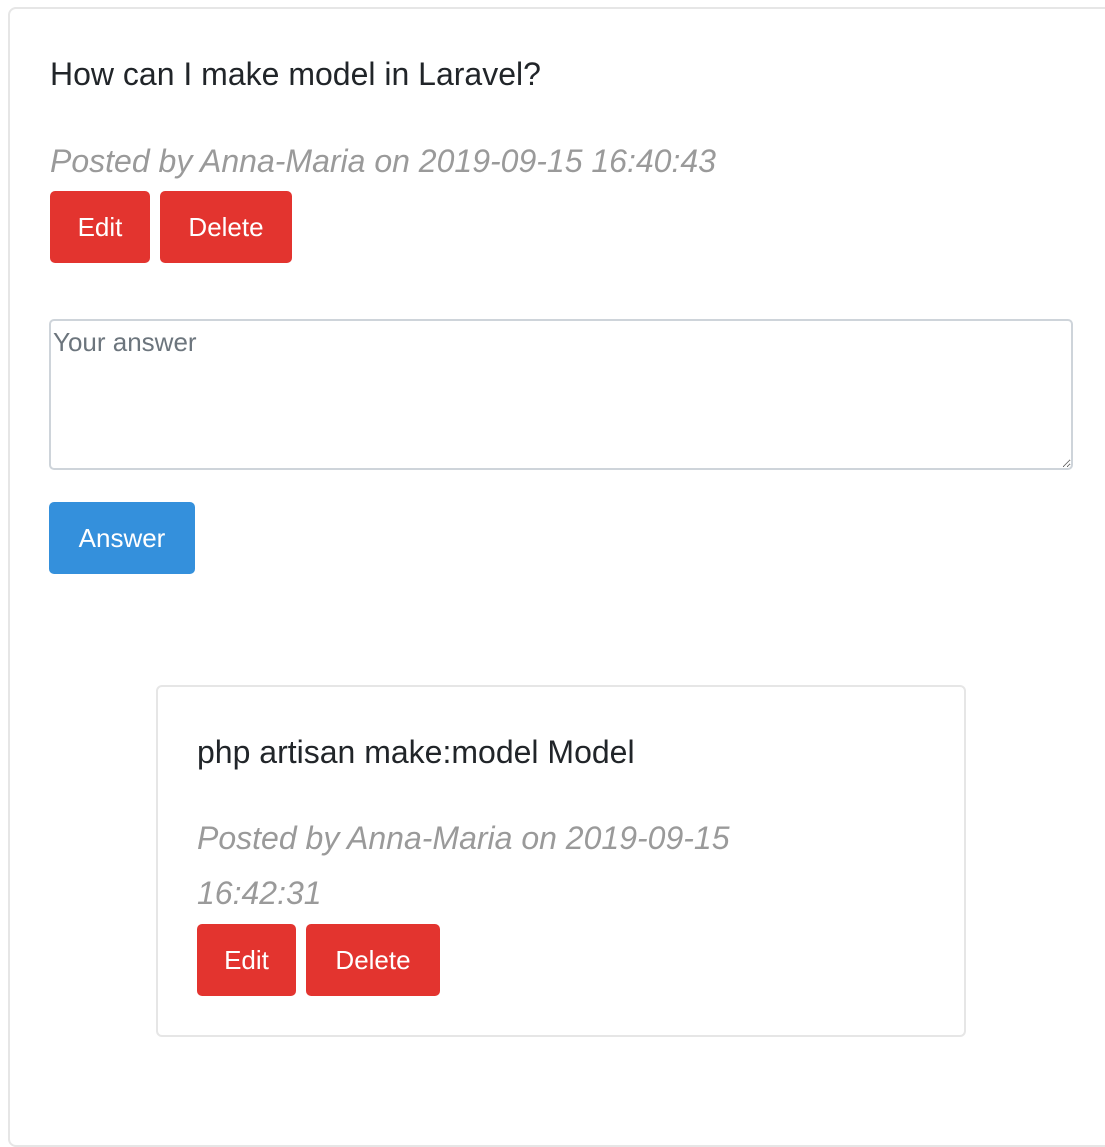 Image resolution: width=1105 pixels, height=1147 pixels. What do you see at coordinates (561, 394) in the screenshot?
I see `answer-textarea` at bounding box center [561, 394].